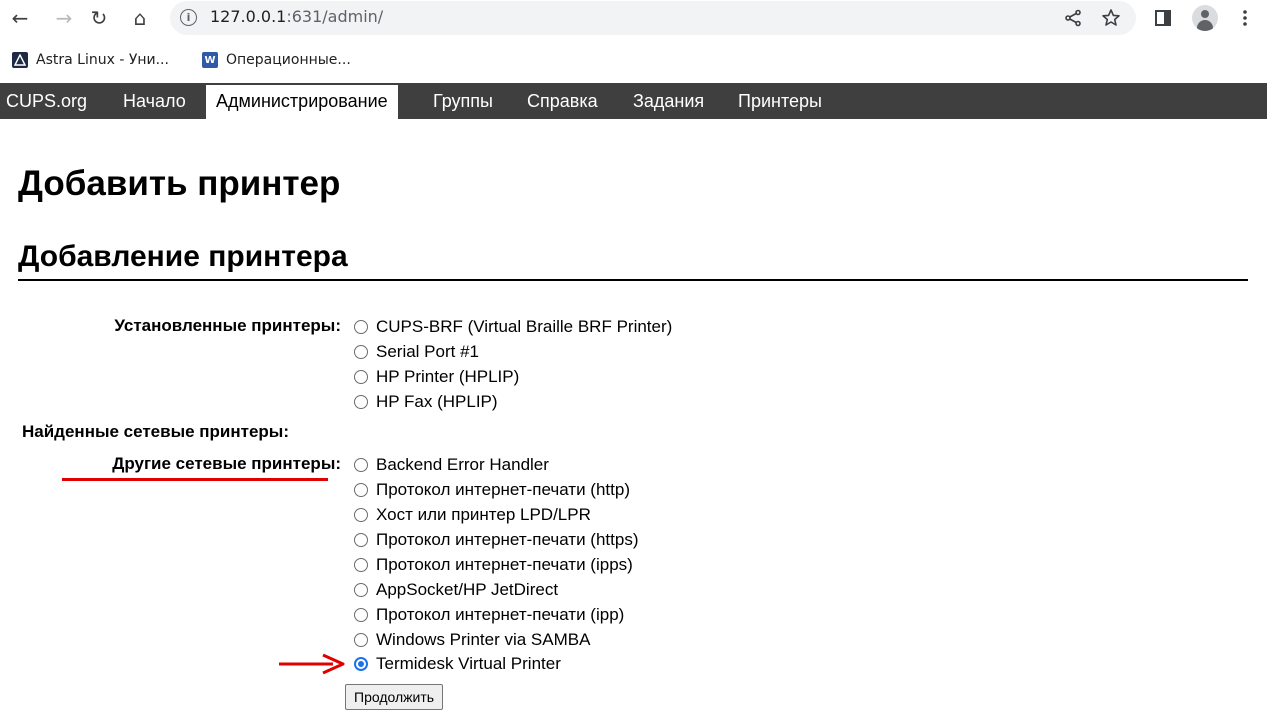 This screenshot has width=1267, height=712. Describe the element at coordinates (155, 431) in the screenshot. I see `discovered-printers-label: Найденные сетевые принтеры:` at that location.